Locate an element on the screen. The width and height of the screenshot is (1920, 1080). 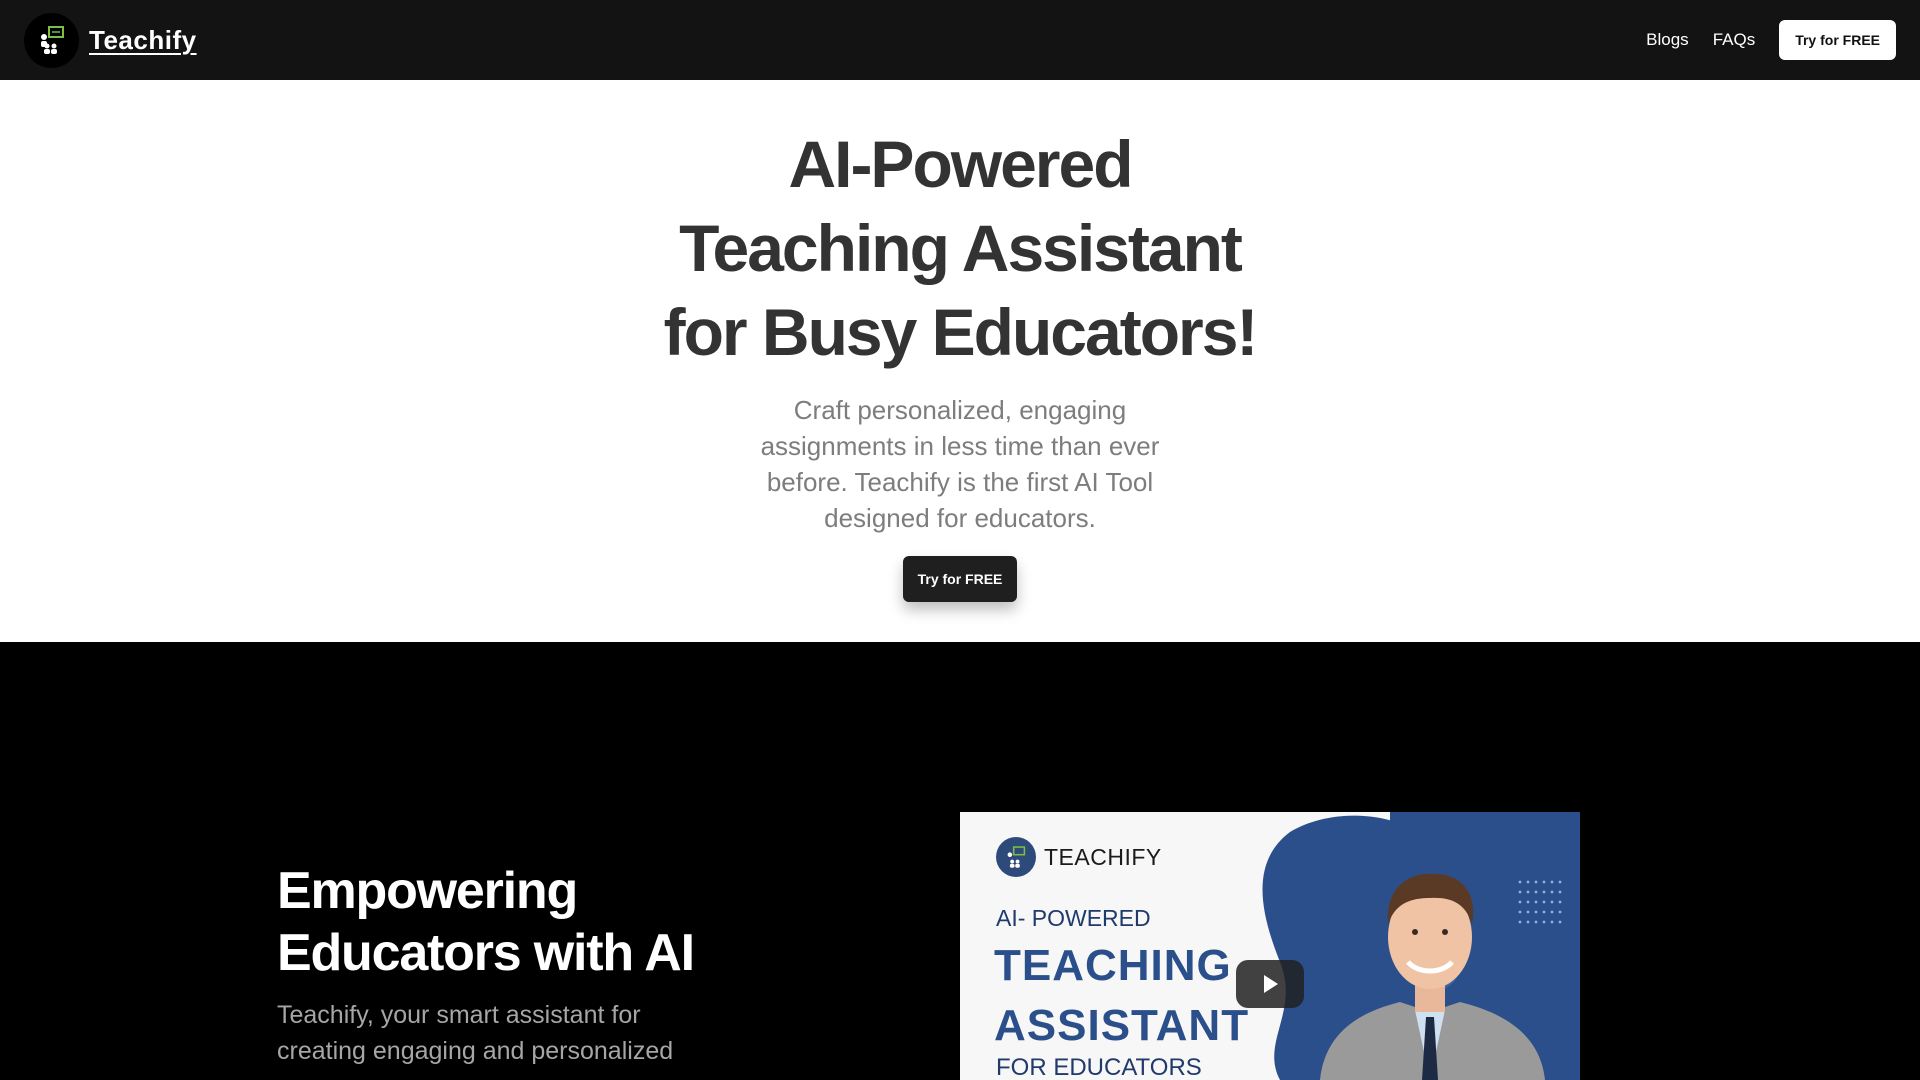
thumbnail-line-2: TEACHING ASSISTANT is located at coordinates (1121, 996).